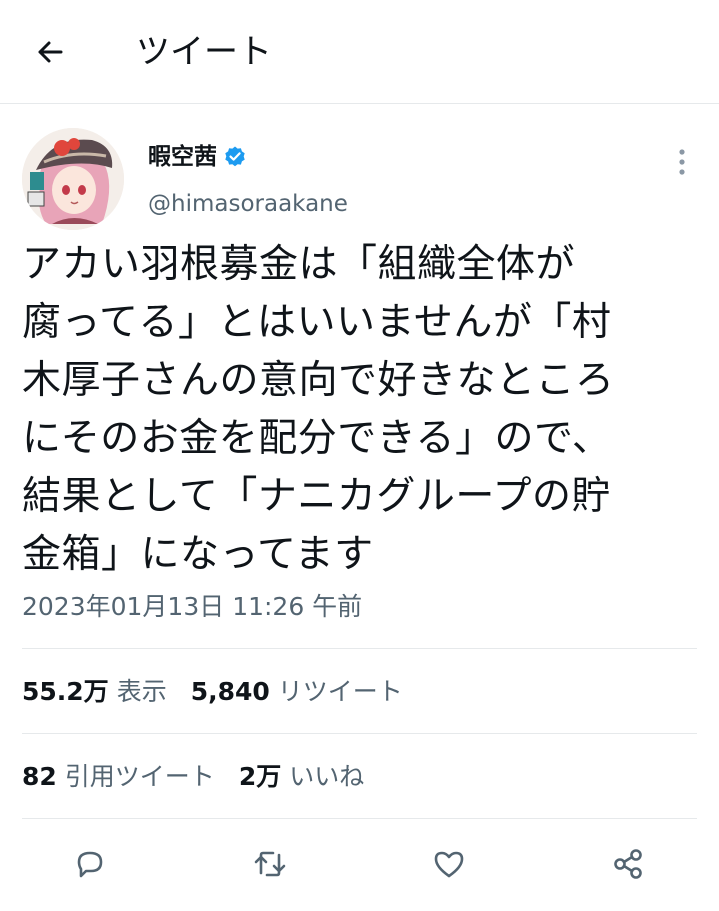 The image size is (719, 911). What do you see at coordinates (192, 607) in the screenshot?
I see `tweet-timestamp: 2023年01月13日 11:26 午前` at bounding box center [192, 607].